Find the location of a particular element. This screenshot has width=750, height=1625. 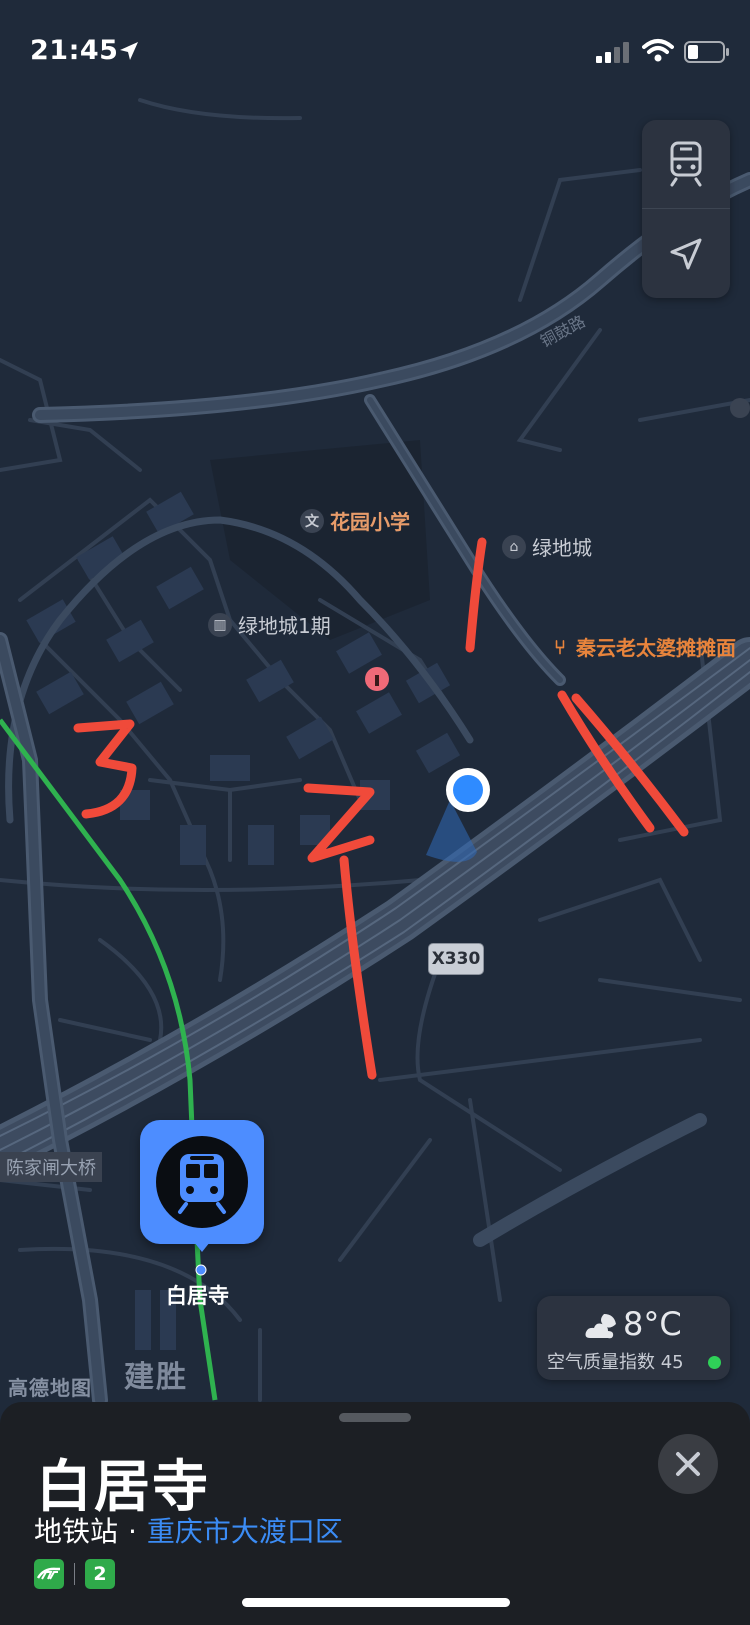

station-name-map: 白居寺 is located at coordinates (197, 1296).